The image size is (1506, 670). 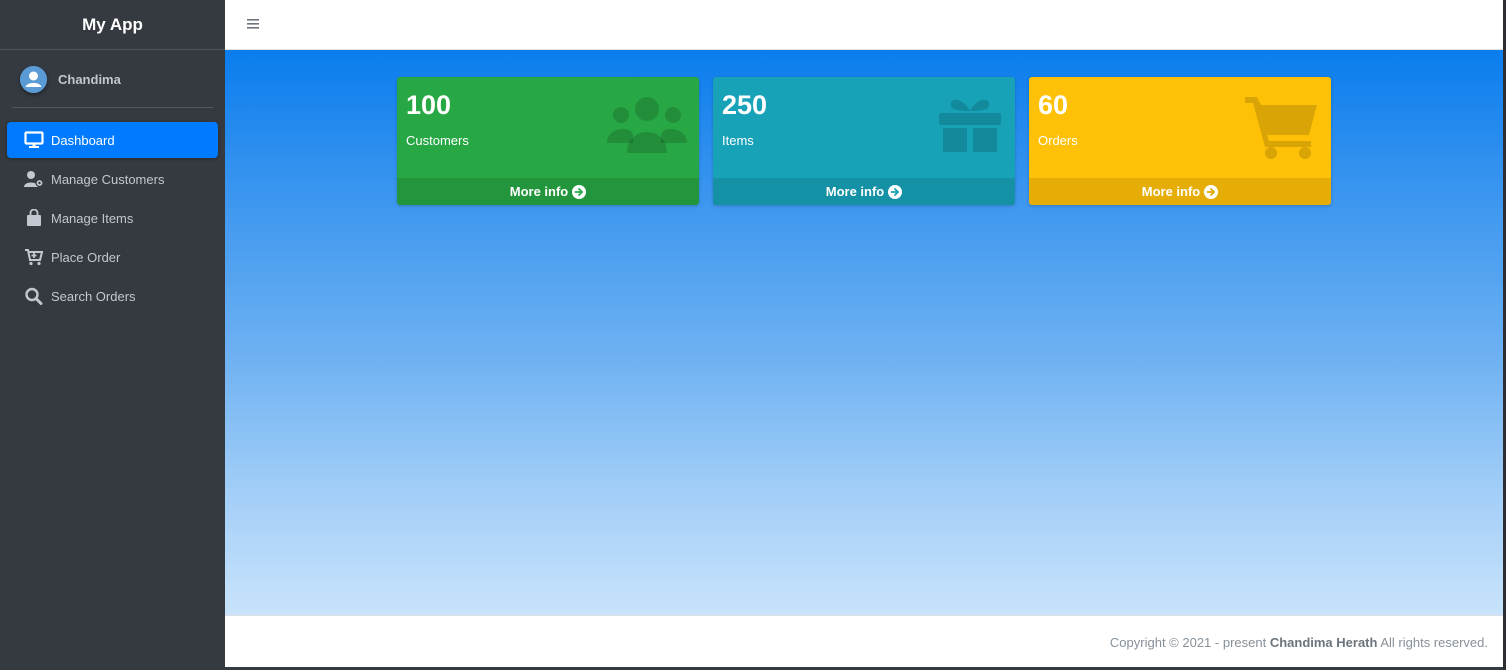 What do you see at coordinates (108, 179) in the screenshot?
I see `sidebar-item-label: Manage Customers` at bounding box center [108, 179].